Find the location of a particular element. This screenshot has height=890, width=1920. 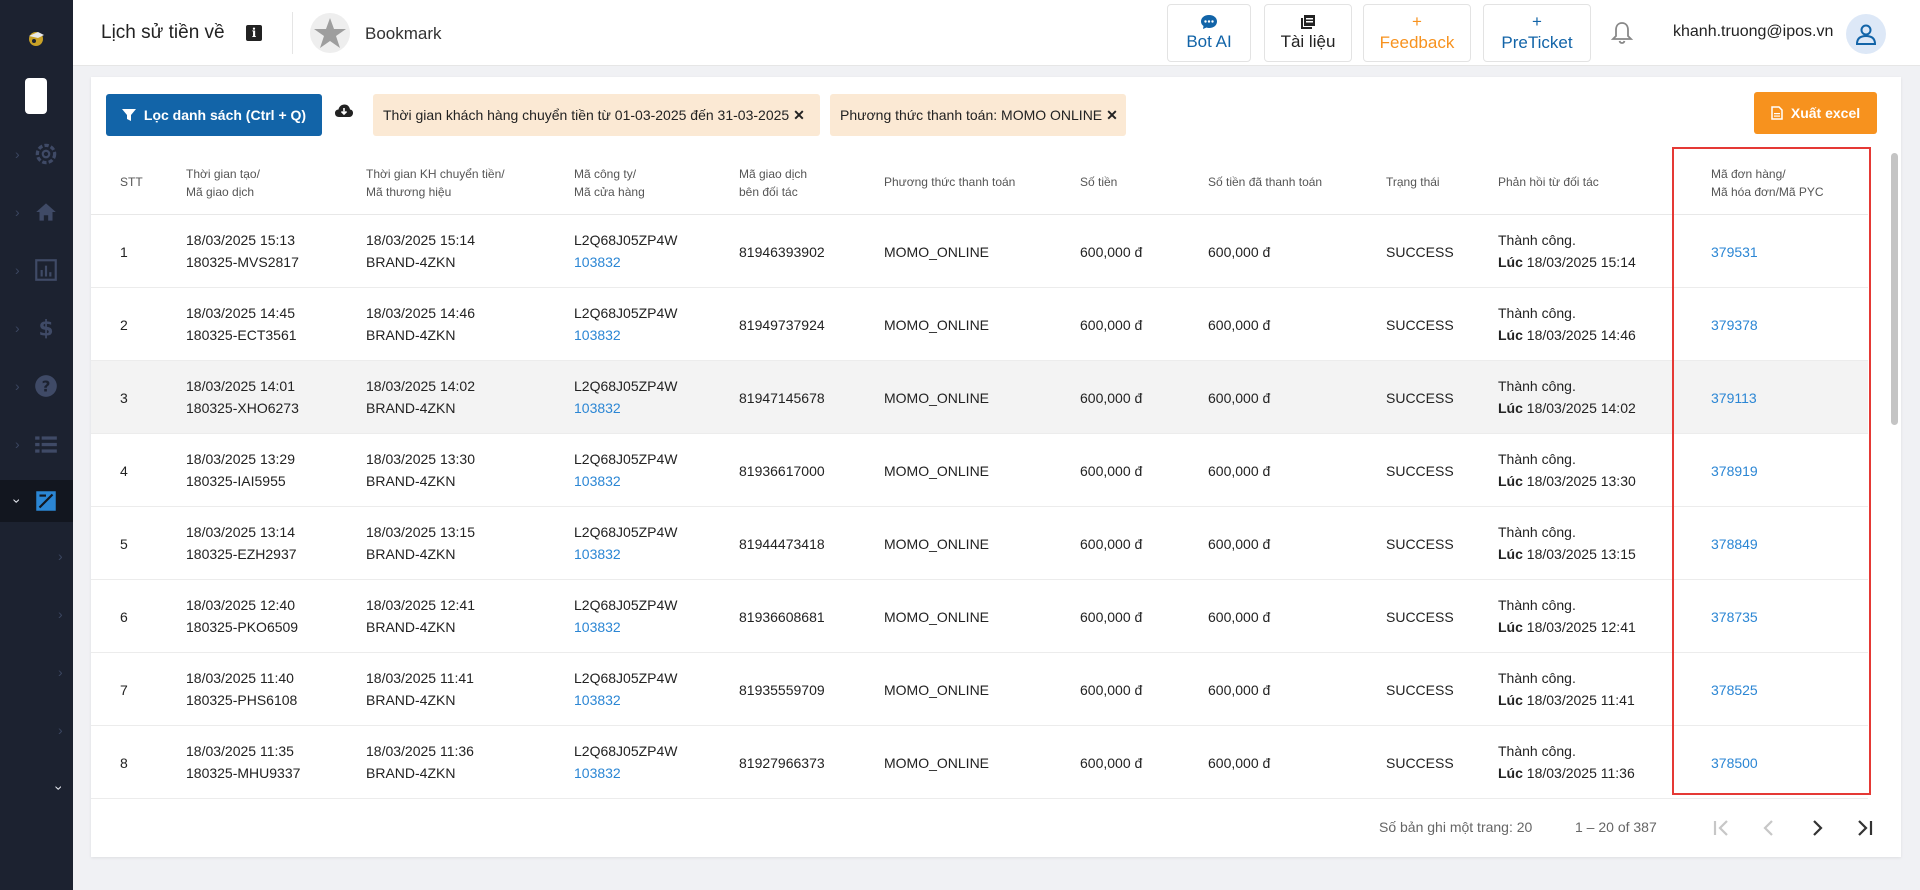

cell-order-link: 378500 is located at coordinates (1734, 763).